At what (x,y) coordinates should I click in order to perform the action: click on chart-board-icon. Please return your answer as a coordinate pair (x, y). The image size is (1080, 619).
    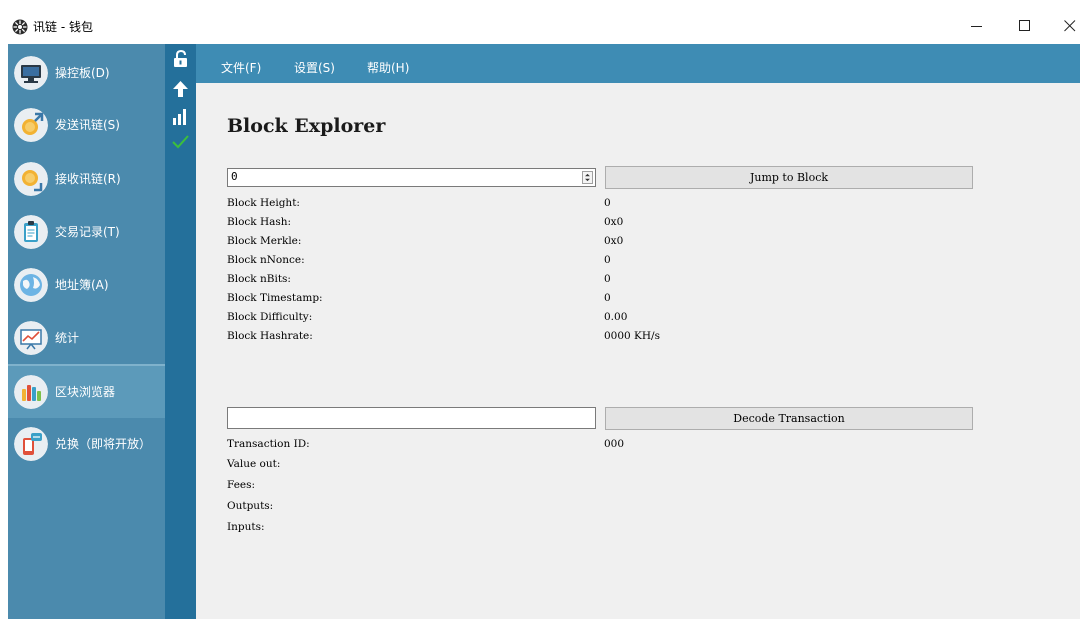
    Looking at the image, I should click on (31, 338).